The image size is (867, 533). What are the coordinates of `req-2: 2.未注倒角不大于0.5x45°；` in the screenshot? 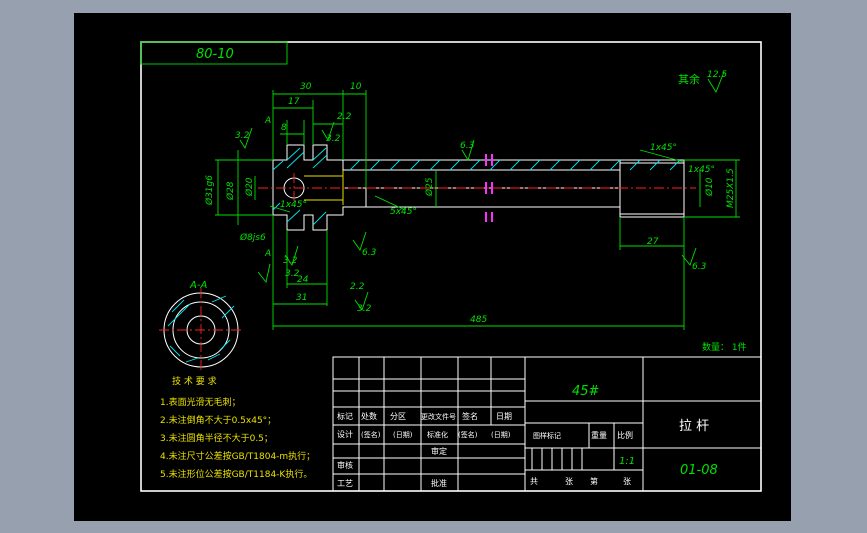 It's located at (218, 420).